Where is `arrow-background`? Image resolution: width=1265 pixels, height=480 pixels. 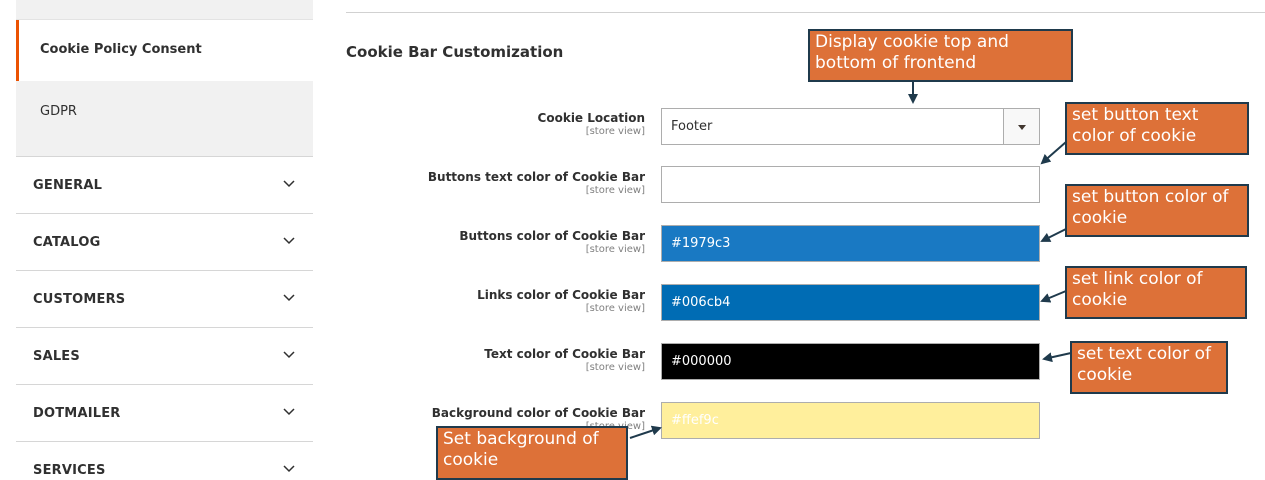 arrow-background is located at coordinates (645, 432).